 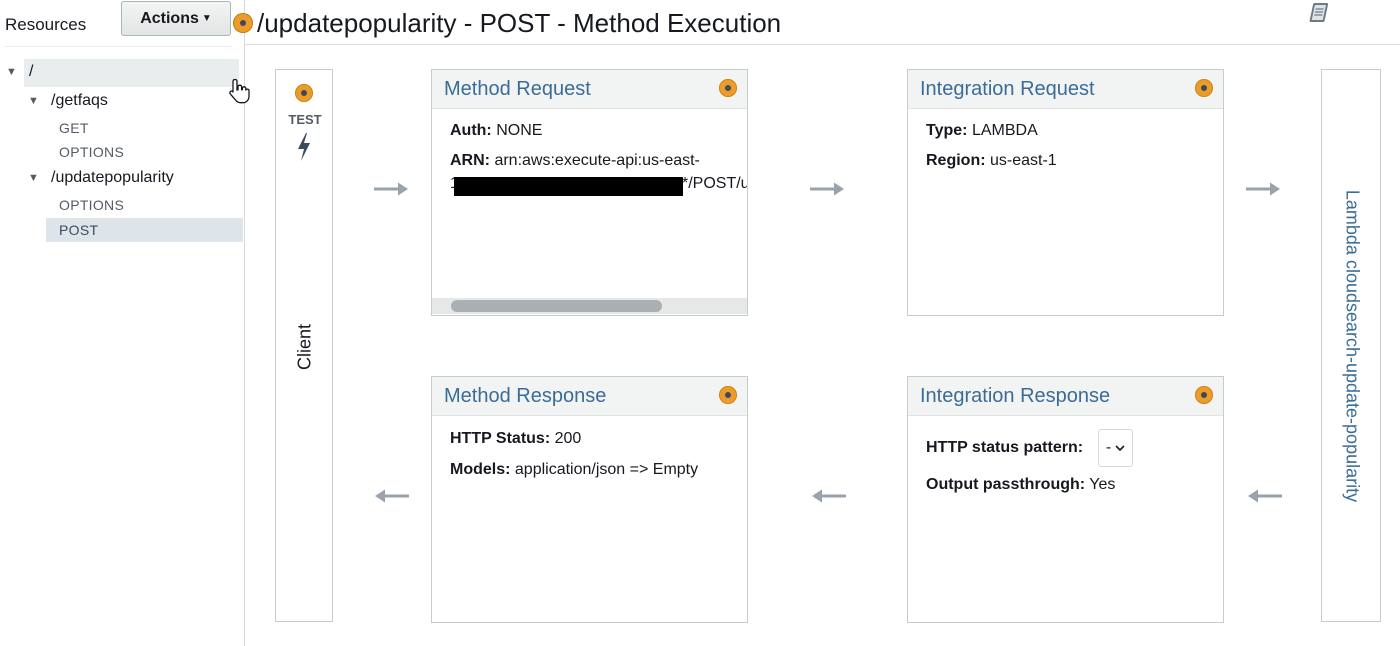 I want to click on tree-label-root: /, so click(x=31, y=71).